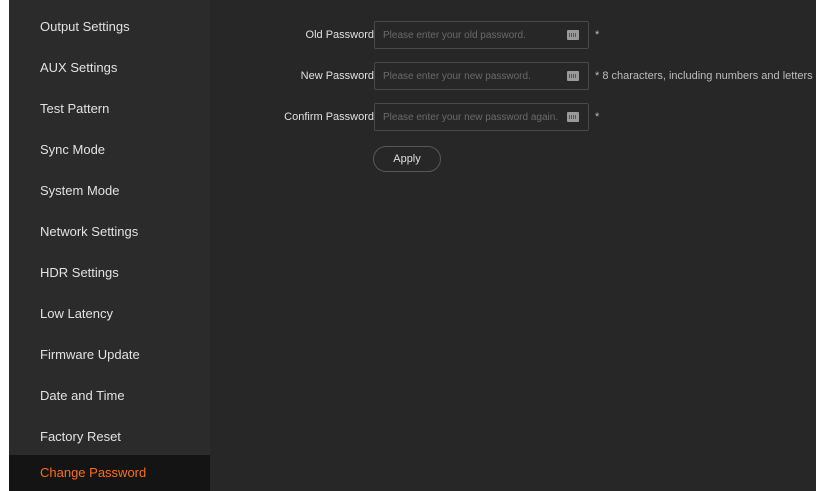 Image resolution: width=816 pixels, height=491 pixels. Describe the element at coordinates (597, 117) in the screenshot. I see `confirm-password-required-note: *` at that location.